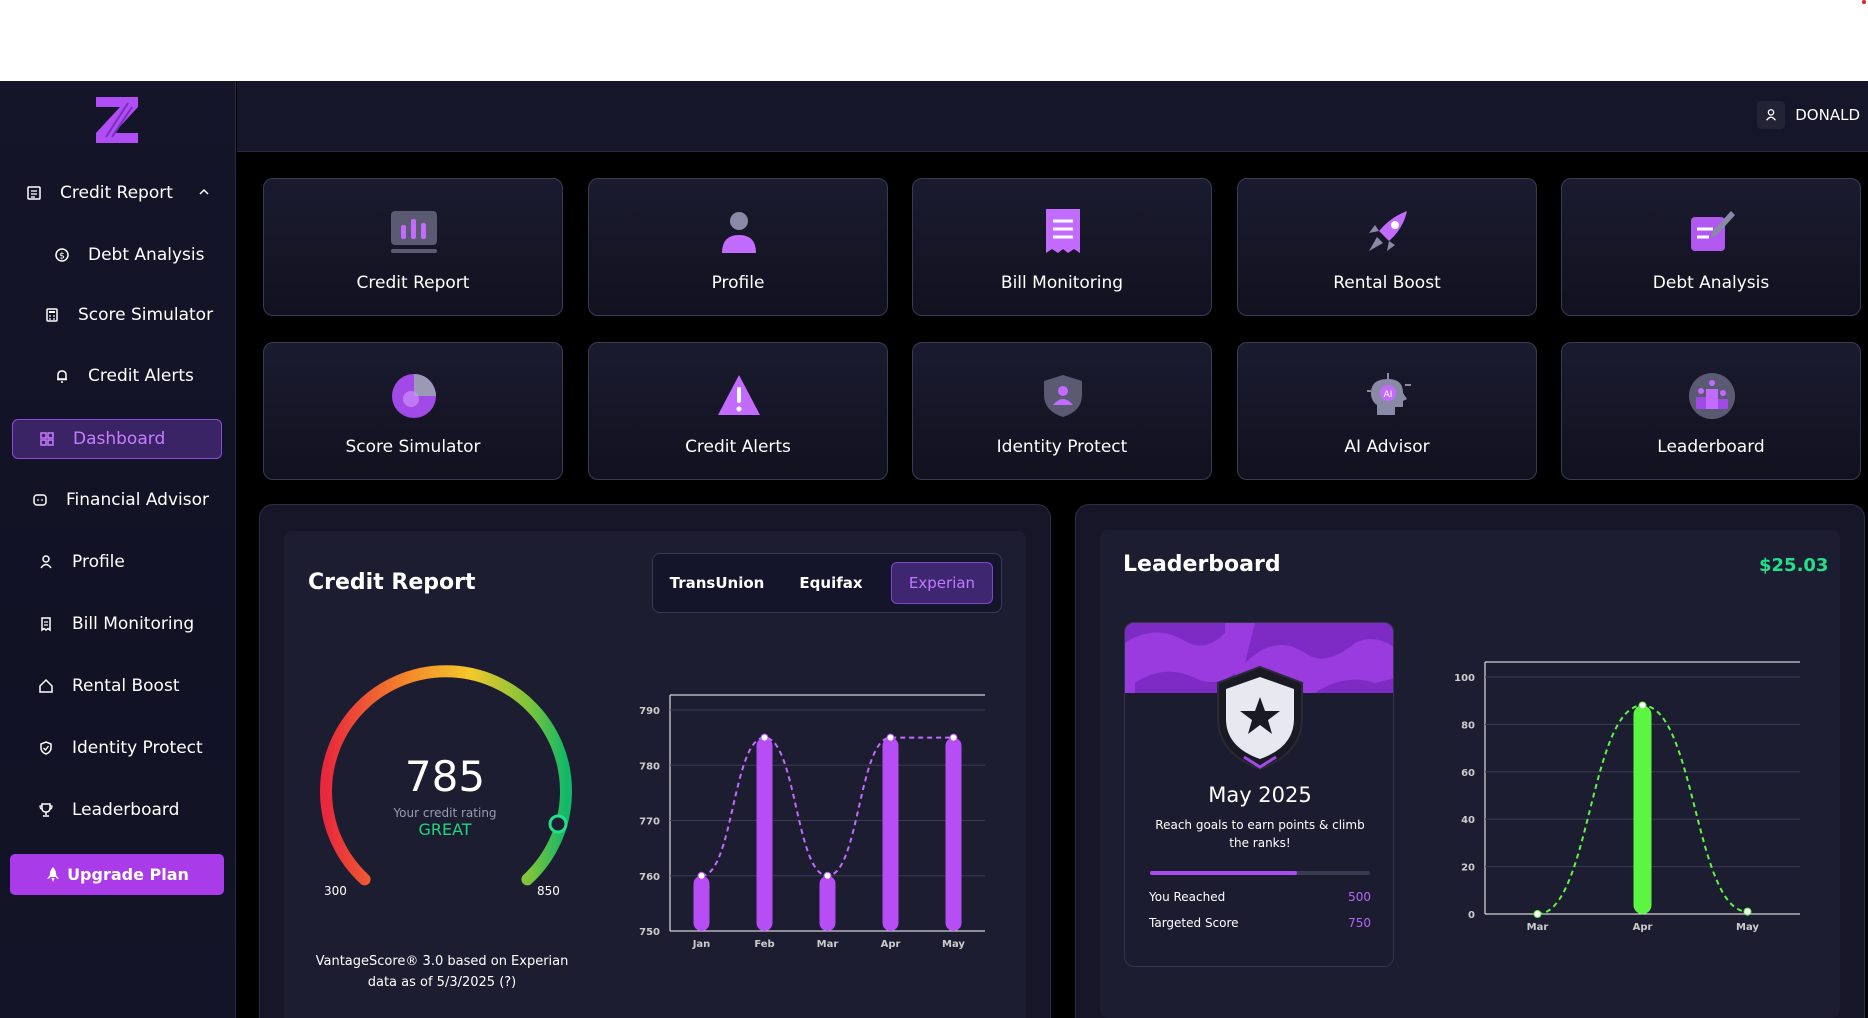 Image resolution: width=1868 pixels, height=1018 pixels. I want to click on sidebar-item-leaderboard: Leaderboard, so click(117, 810).